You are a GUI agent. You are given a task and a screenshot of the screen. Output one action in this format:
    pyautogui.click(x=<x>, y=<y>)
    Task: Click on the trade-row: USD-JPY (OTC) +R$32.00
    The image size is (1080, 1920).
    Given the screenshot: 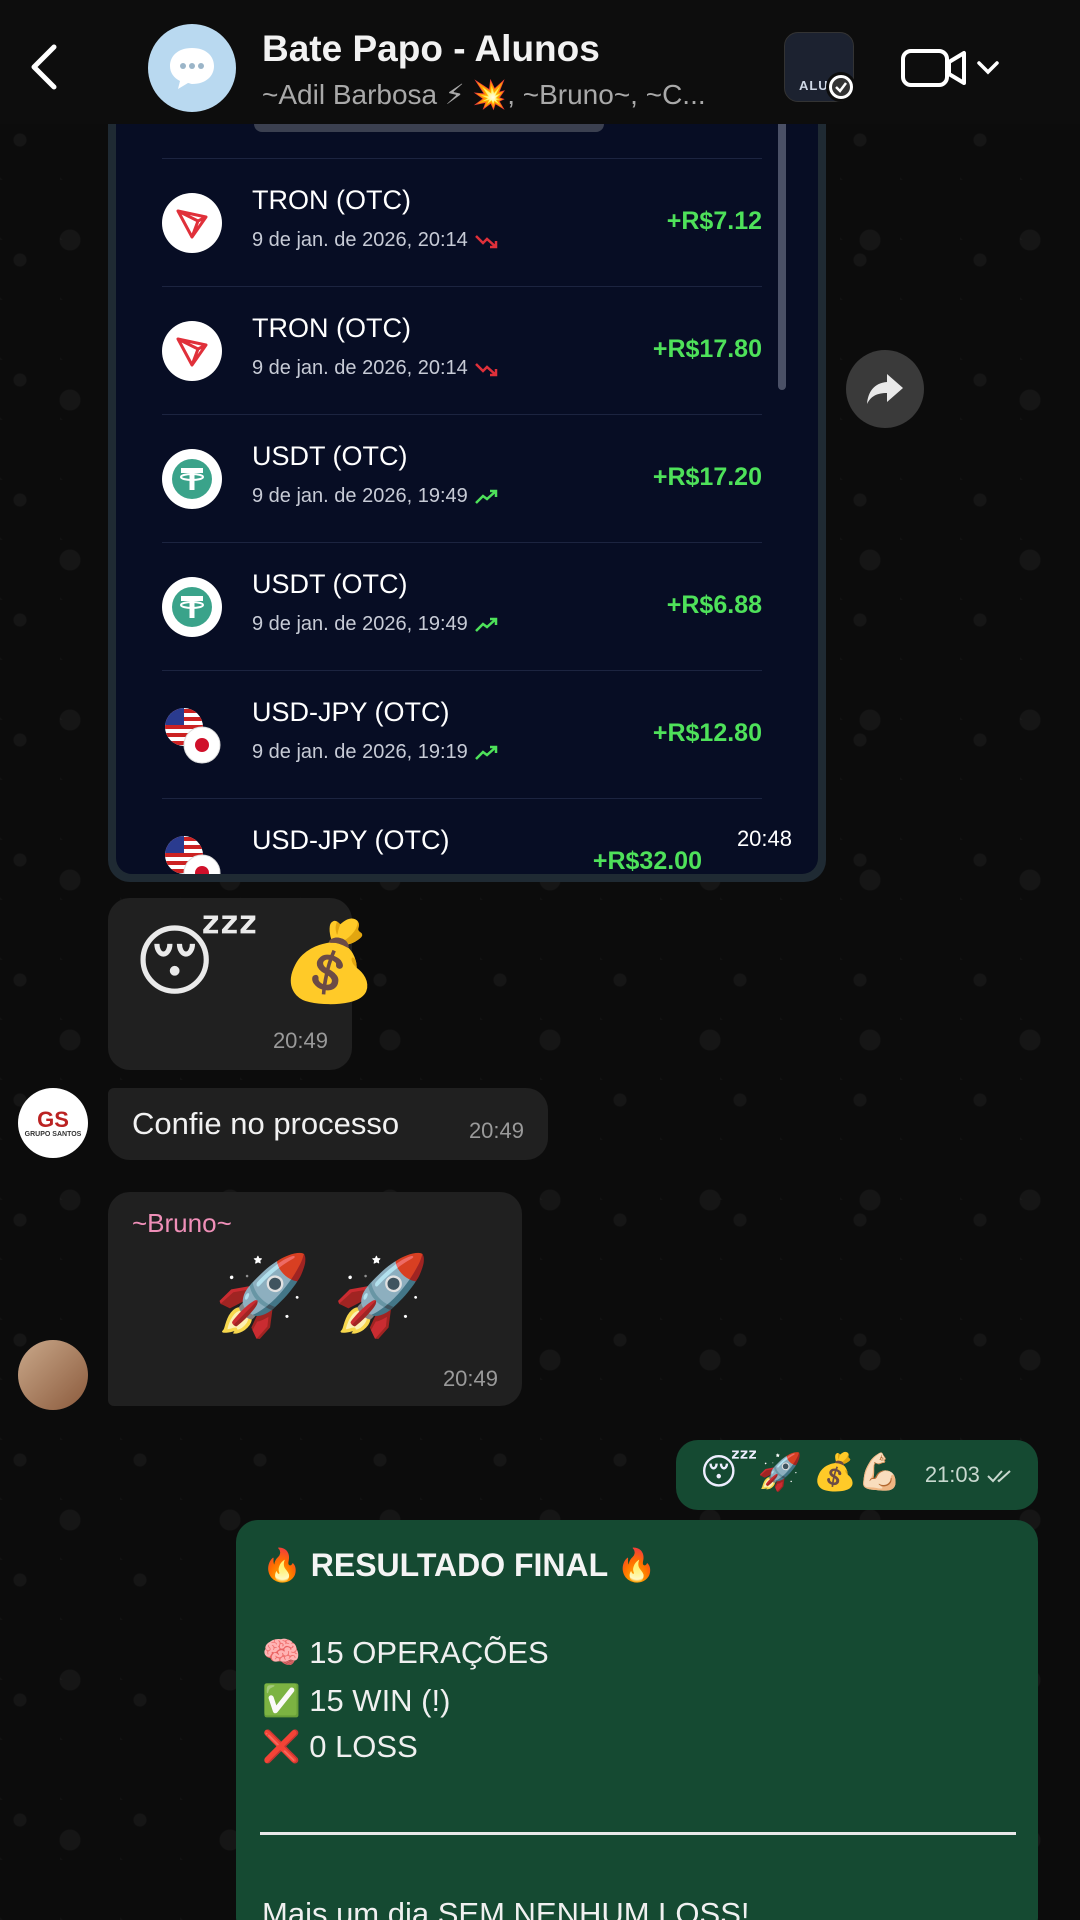 What is the action you would take?
    pyautogui.click(x=462, y=836)
    